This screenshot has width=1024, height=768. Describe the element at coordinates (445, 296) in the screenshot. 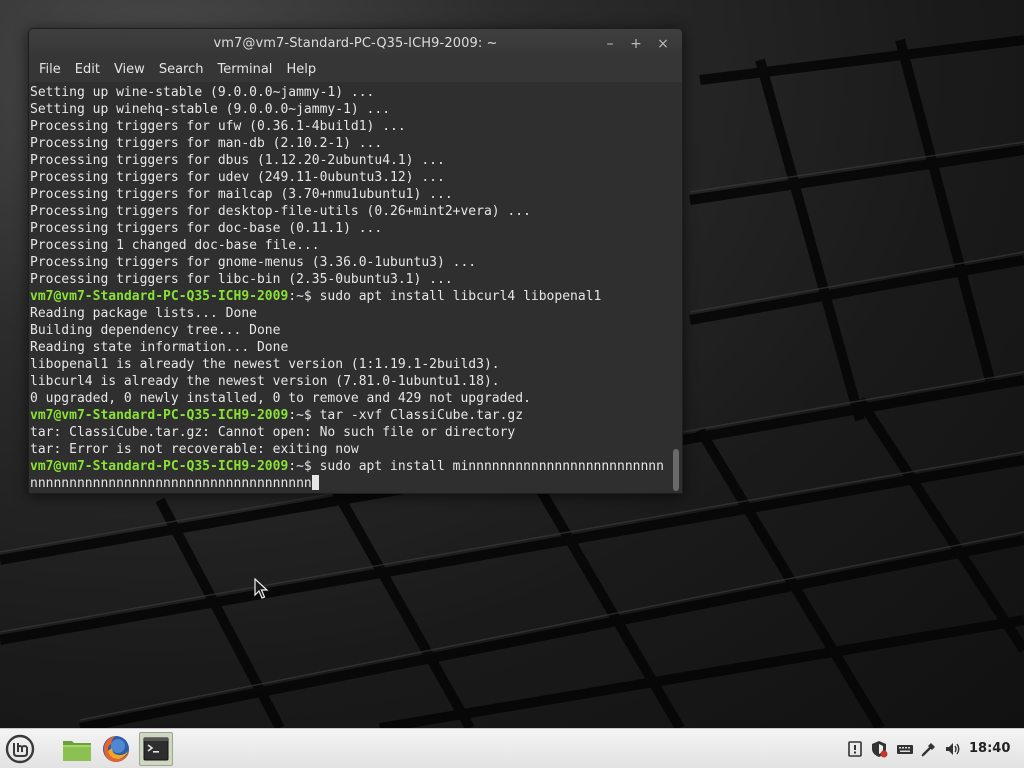

I see `terminal-text: :~$ sudo apt install libcurl4 libopenal1` at that location.